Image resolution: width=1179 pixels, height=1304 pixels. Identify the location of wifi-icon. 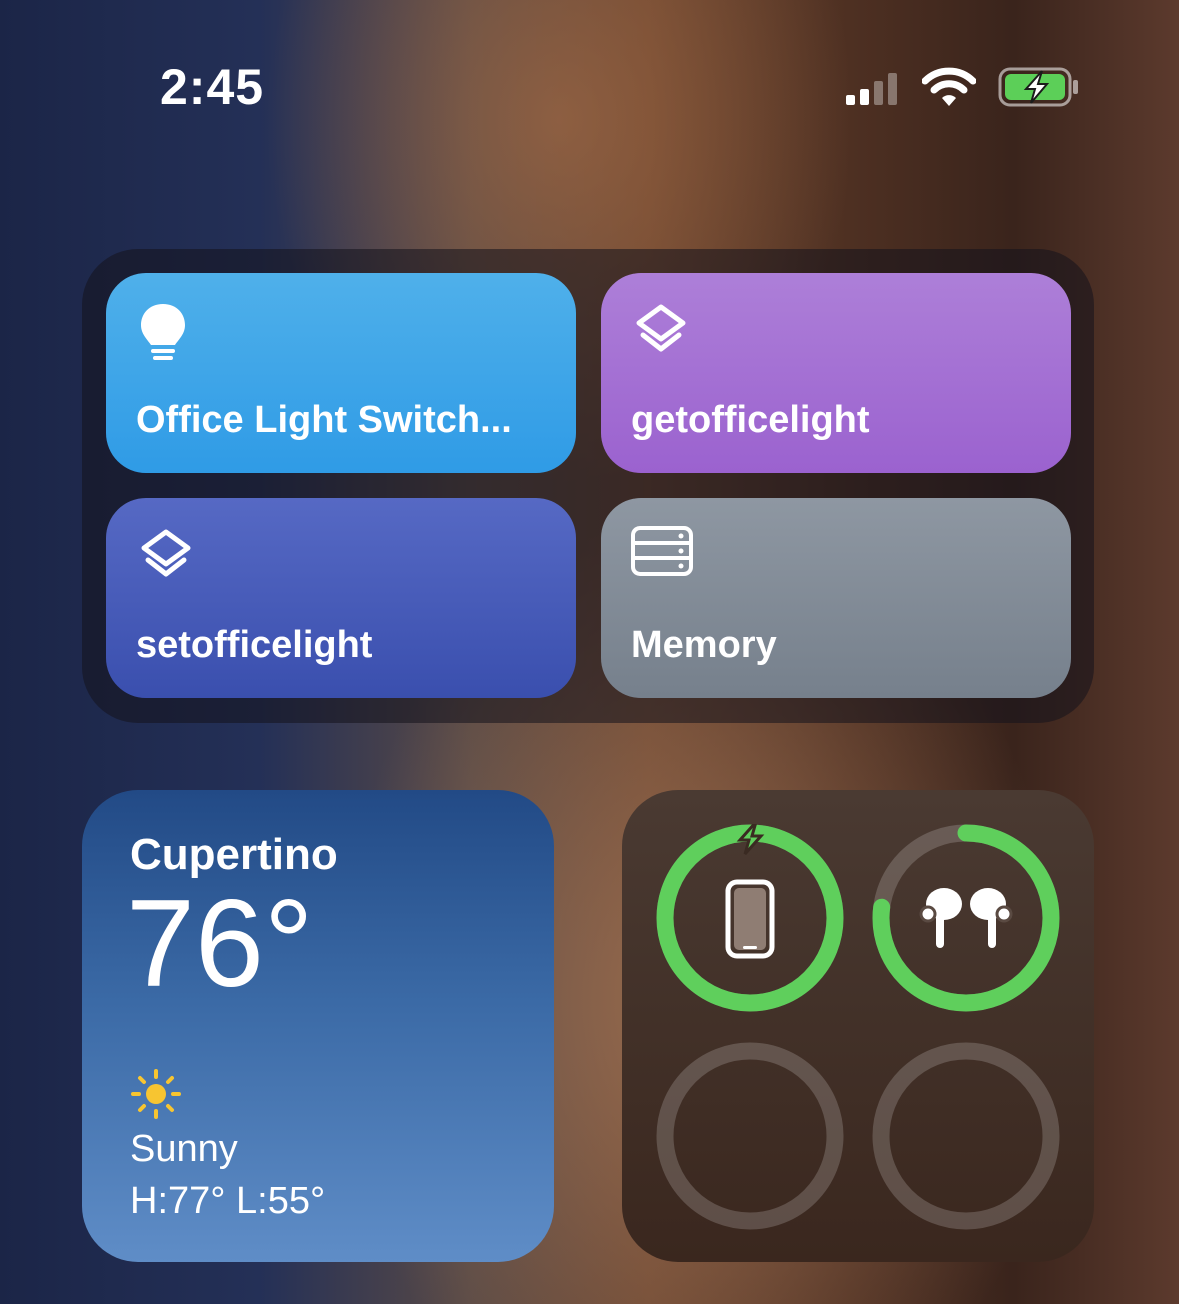
(949, 89).